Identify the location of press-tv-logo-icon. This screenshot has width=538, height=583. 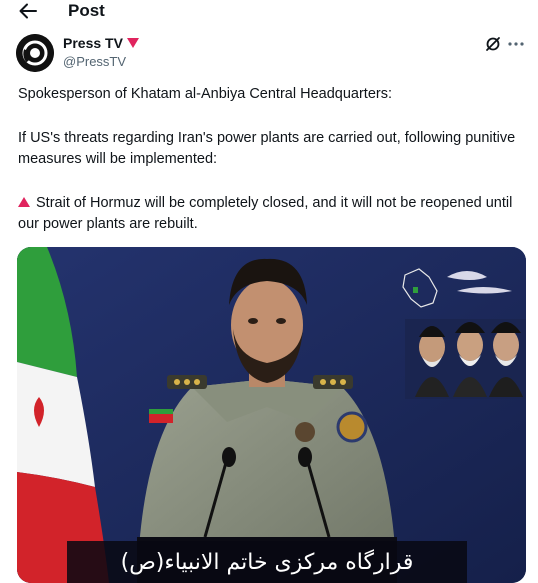
(35, 53).